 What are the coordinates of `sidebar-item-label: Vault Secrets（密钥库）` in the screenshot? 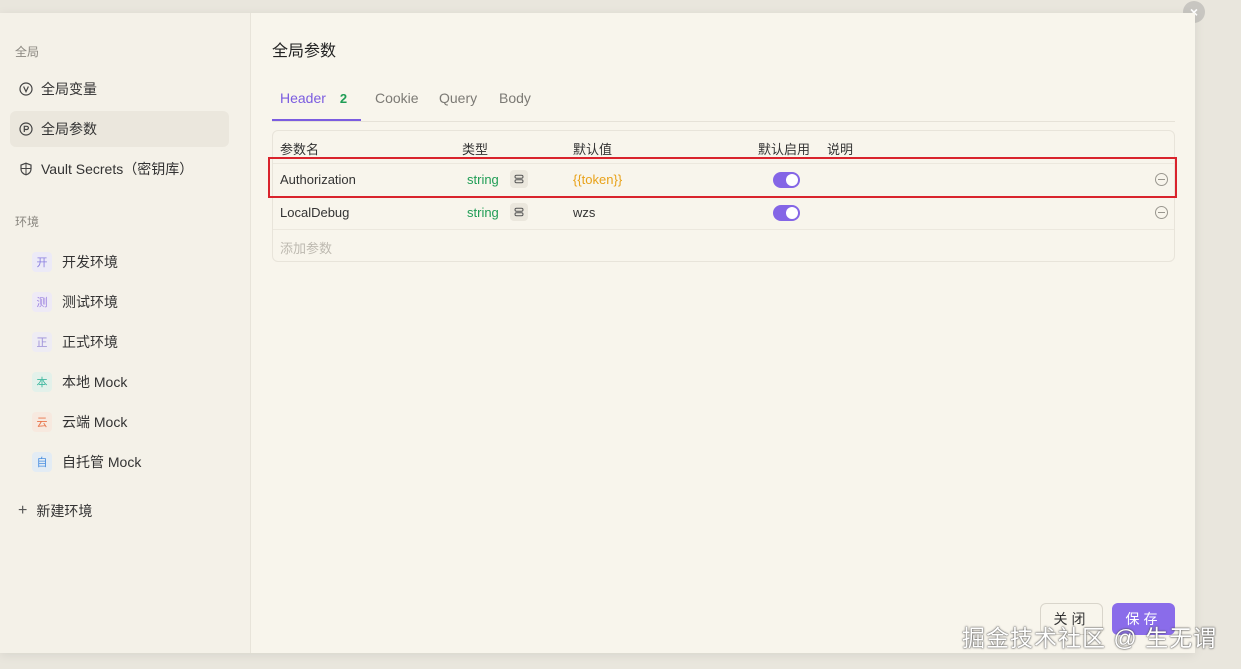 It's located at (117, 169).